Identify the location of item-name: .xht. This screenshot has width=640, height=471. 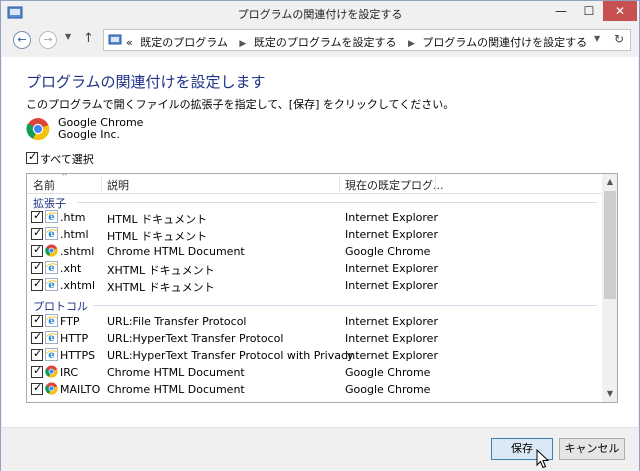
(71, 268).